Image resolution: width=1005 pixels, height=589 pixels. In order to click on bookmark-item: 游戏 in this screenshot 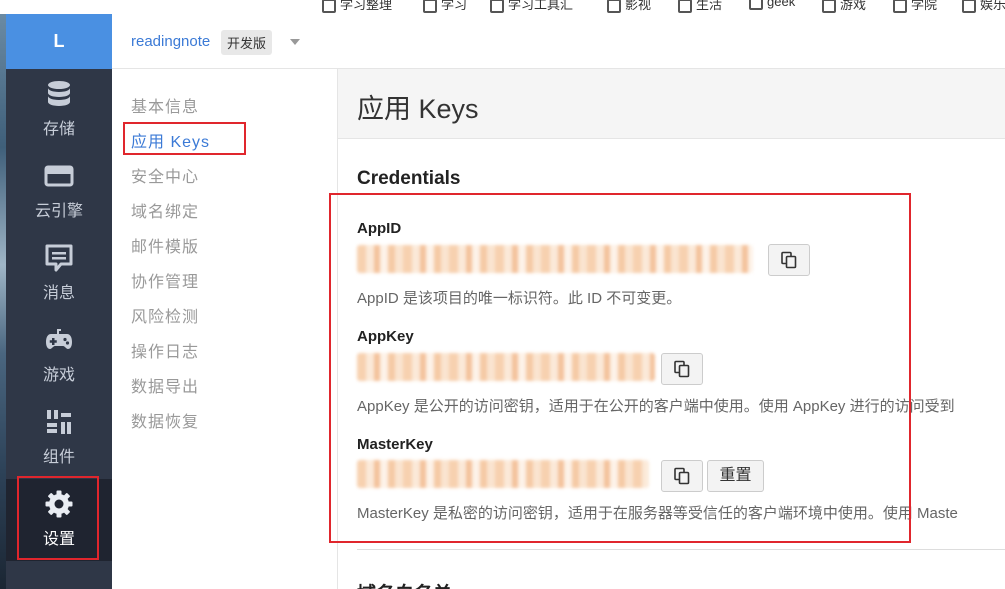, I will do `click(844, 6)`.